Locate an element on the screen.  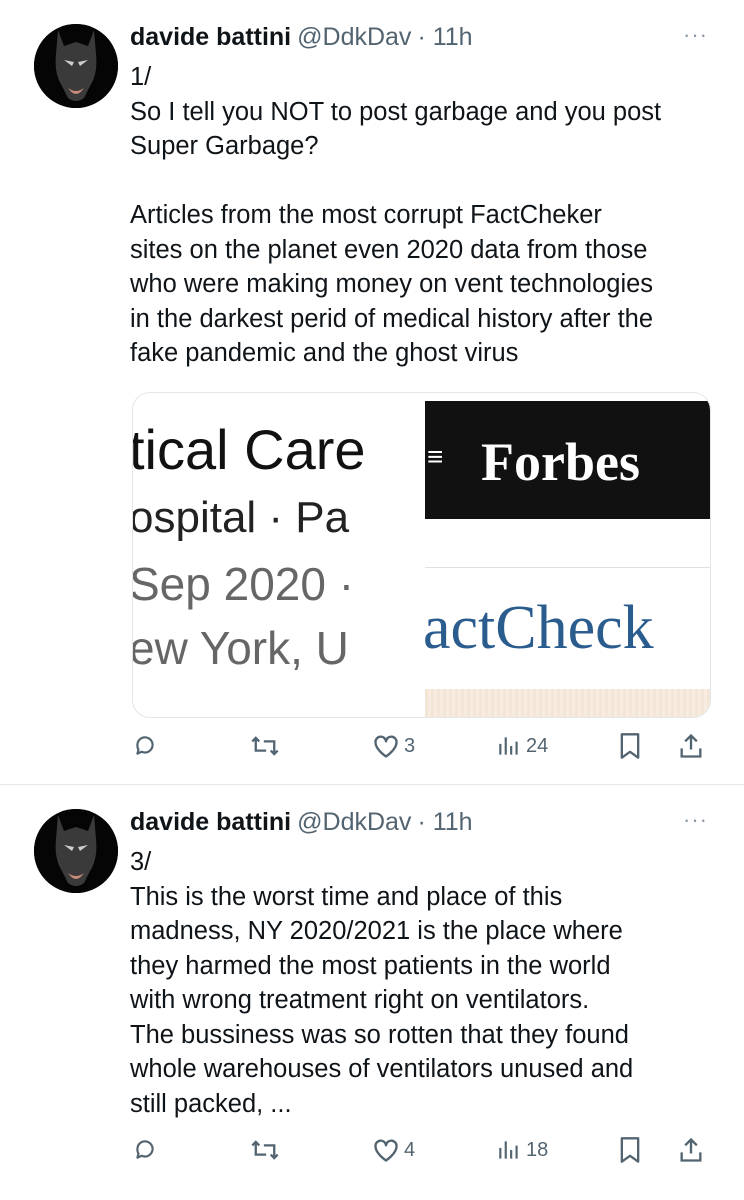
like-count: 3 is located at coordinates (410, 745).